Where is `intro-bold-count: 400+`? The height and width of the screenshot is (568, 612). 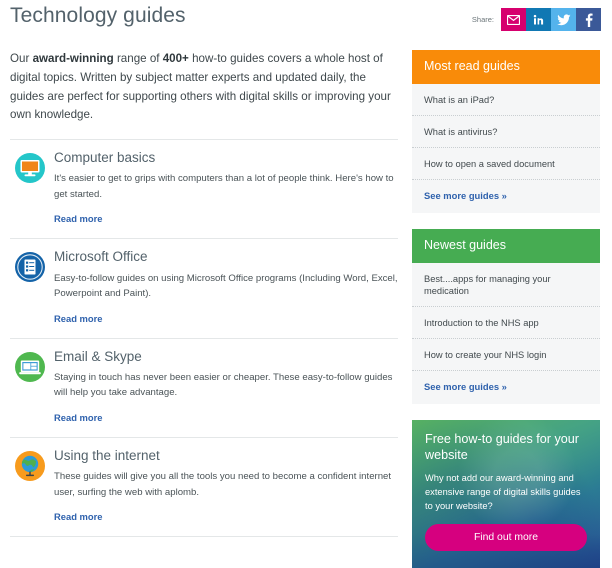 intro-bold-count: 400+ is located at coordinates (175, 58).